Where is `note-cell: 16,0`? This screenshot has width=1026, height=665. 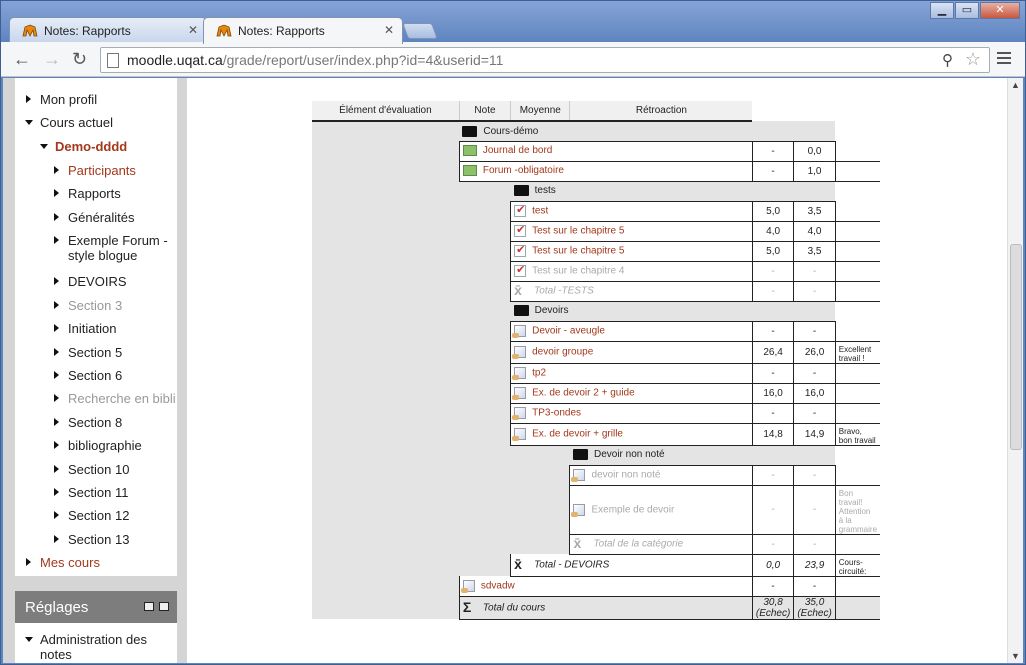
note-cell: 16,0 is located at coordinates (772, 393).